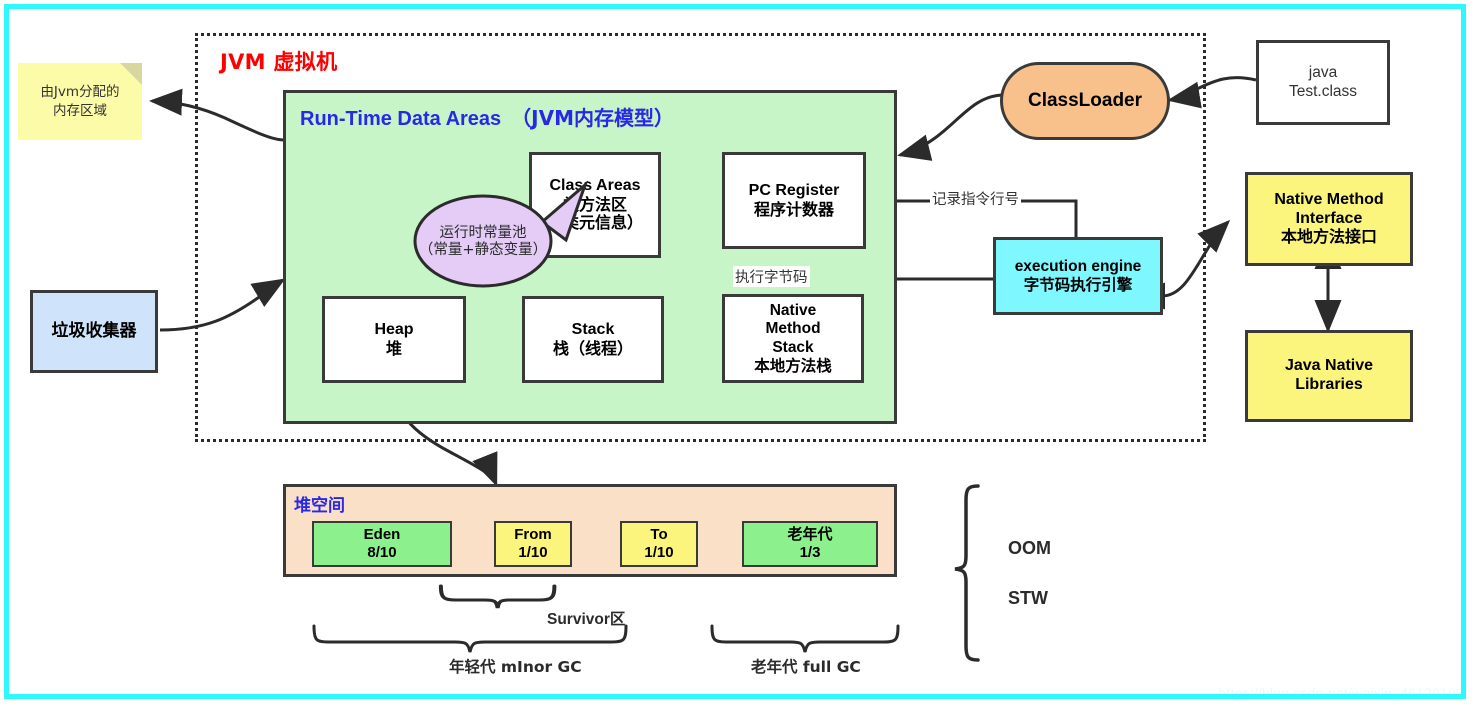 Image resolution: width=1474 pixels, height=707 pixels. I want to click on jnl-line2: Libraries, so click(1329, 384).